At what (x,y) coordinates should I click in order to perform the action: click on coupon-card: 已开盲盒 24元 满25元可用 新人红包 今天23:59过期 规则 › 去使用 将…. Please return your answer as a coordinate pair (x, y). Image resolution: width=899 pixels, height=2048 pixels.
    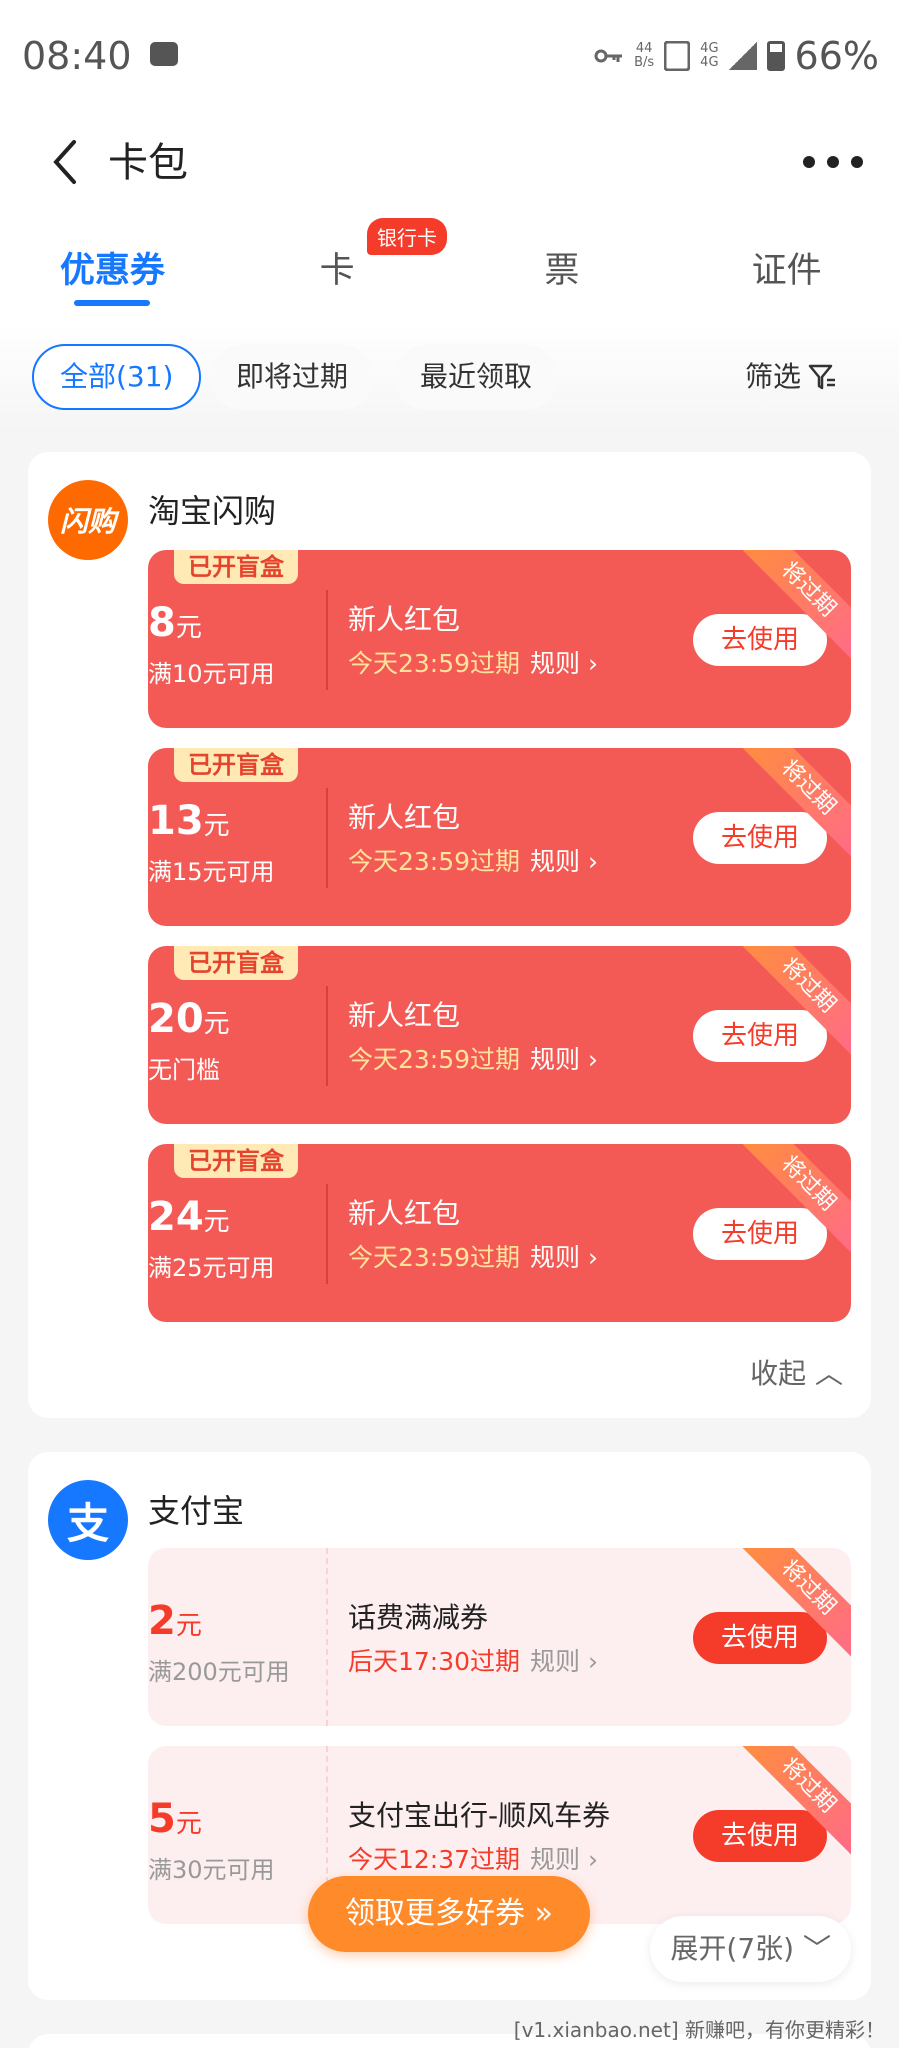
    Looking at the image, I should click on (499, 1233).